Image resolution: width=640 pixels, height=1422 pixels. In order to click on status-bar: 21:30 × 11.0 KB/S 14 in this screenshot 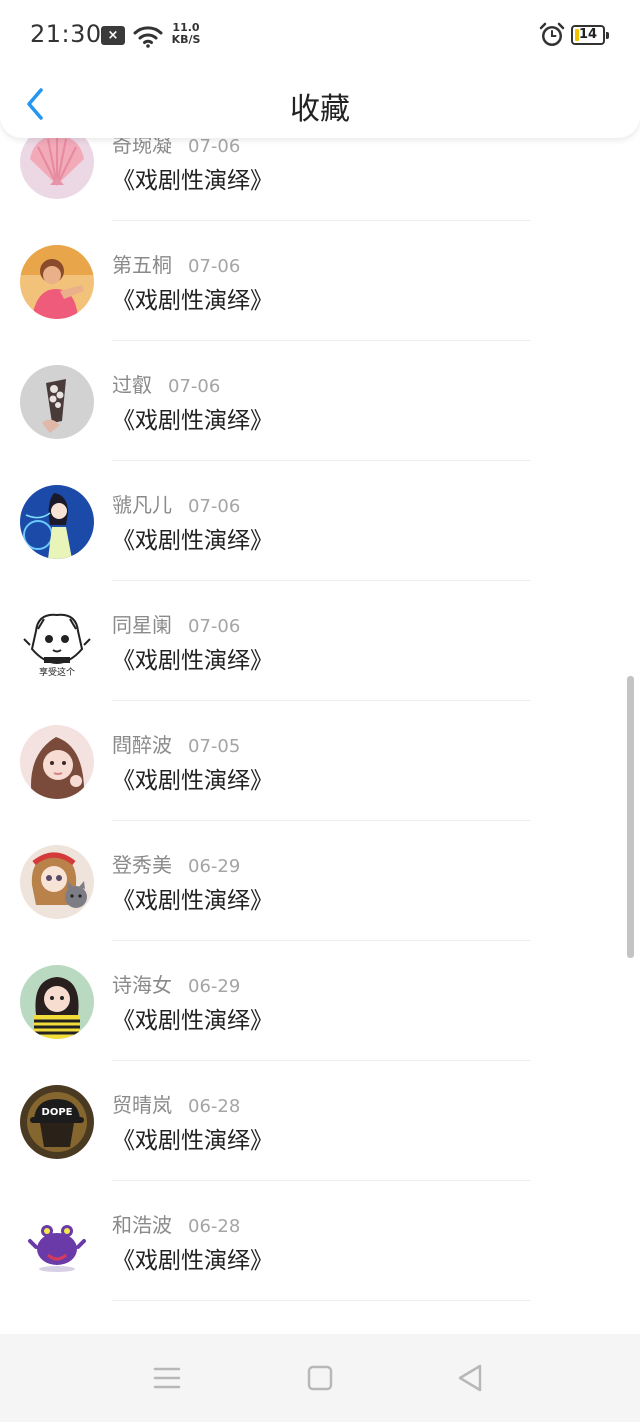, I will do `click(320, 35)`.